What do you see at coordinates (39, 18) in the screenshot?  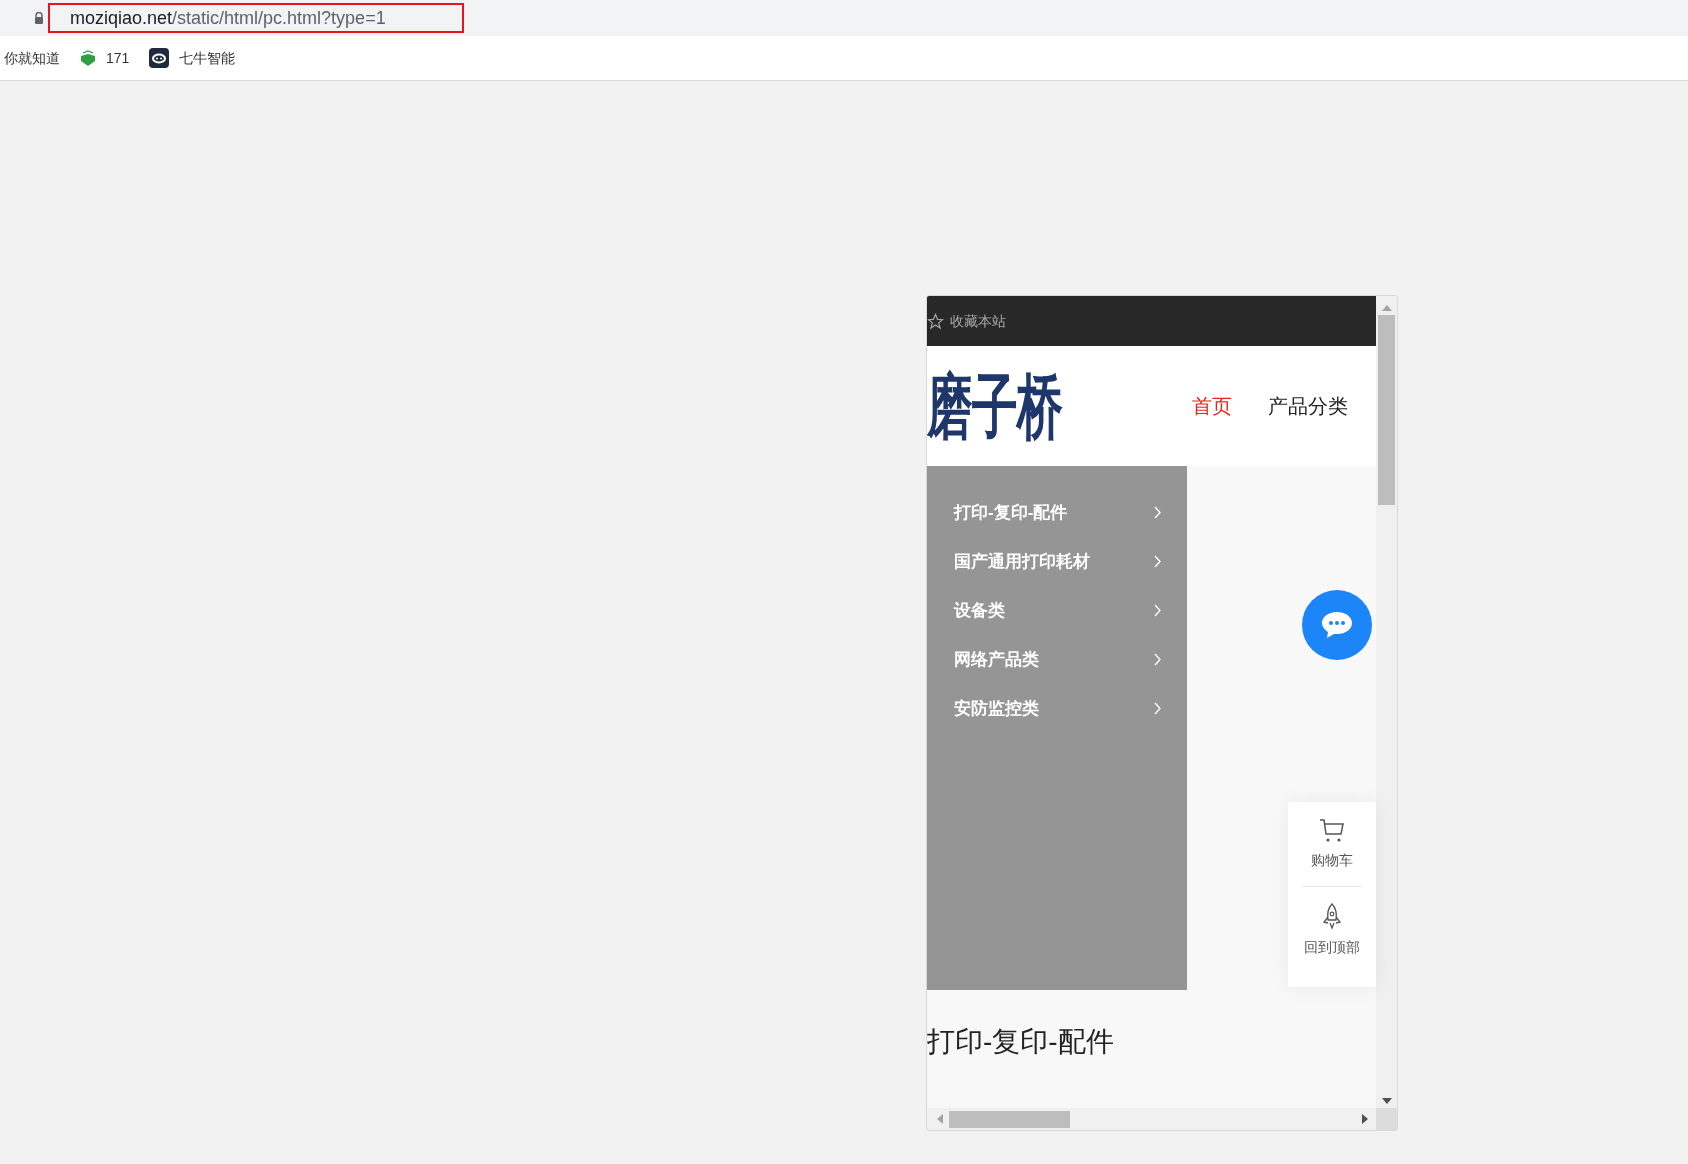 I see `lock-icon` at bounding box center [39, 18].